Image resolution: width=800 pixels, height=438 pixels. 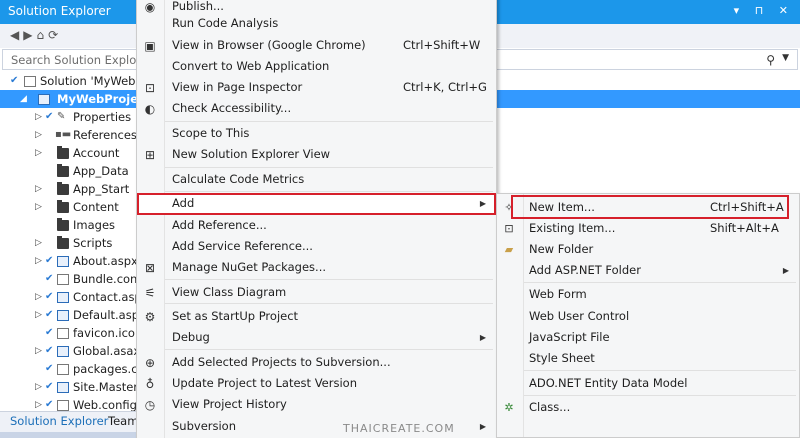 What do you see at coordinates (150, 88) in the screenshot?
I see `page-inspector-icon: ⊡` at bounding box center [150, 88].